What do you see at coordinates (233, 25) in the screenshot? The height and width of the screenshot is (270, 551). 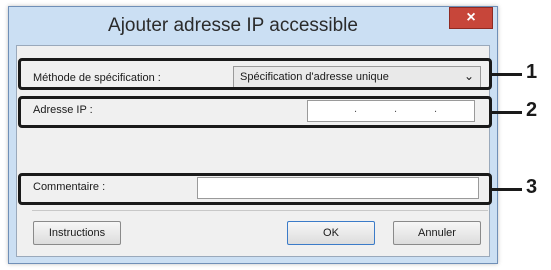 I see `dialog-title: Ajouter adresse IP accessible` at bounding box center [233, 25].